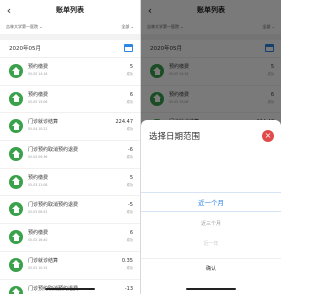 The image size is (320, 294). I want to click on bill-row: 预约缴费05-02 16:40 6成功, so click(70, 238).